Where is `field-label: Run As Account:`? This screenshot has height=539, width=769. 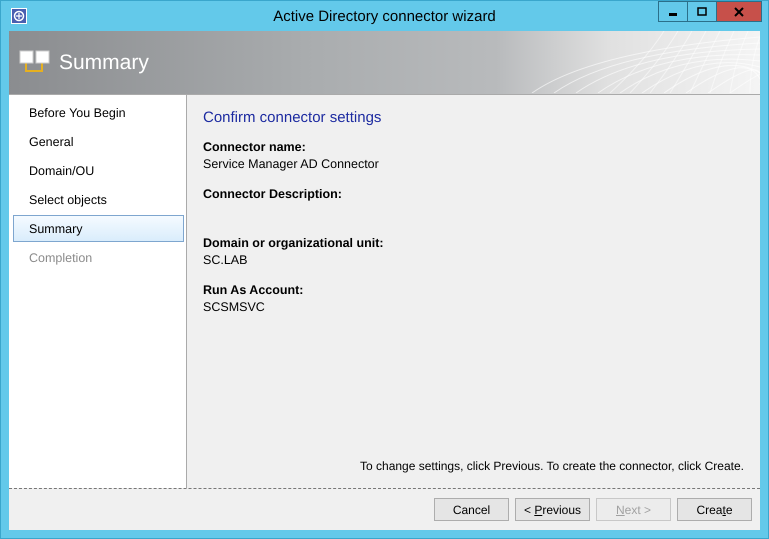 field-label: Run As Account: is located at coordinates (253, 290).